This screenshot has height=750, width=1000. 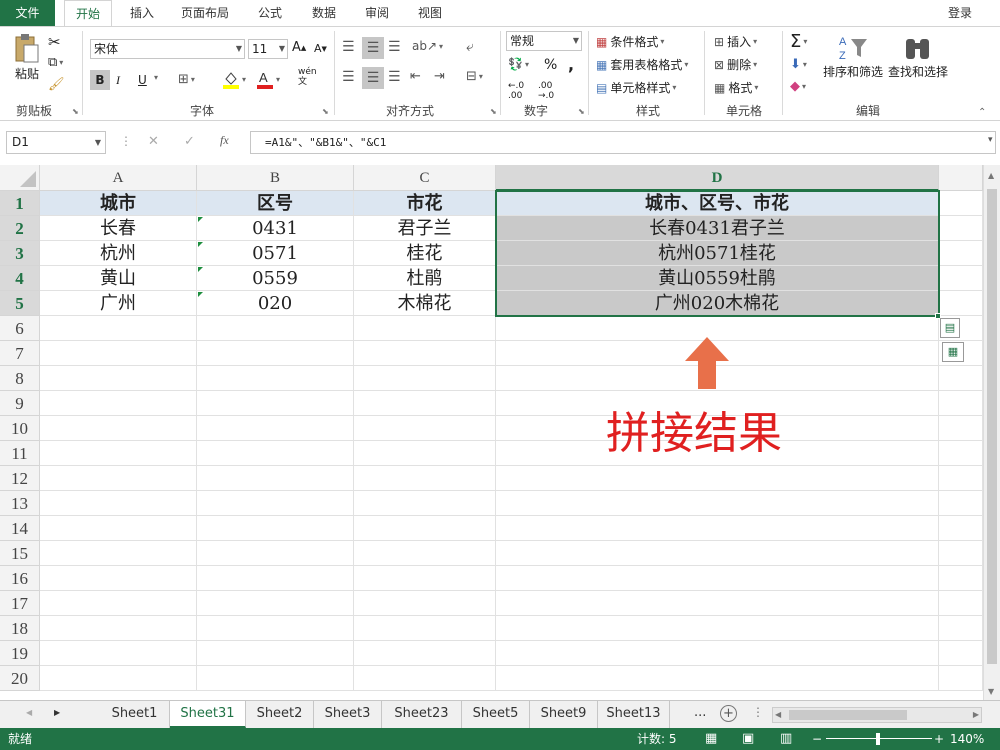 I want to click on decrease-indent-button: ⇤, so click(x=415, y=76).